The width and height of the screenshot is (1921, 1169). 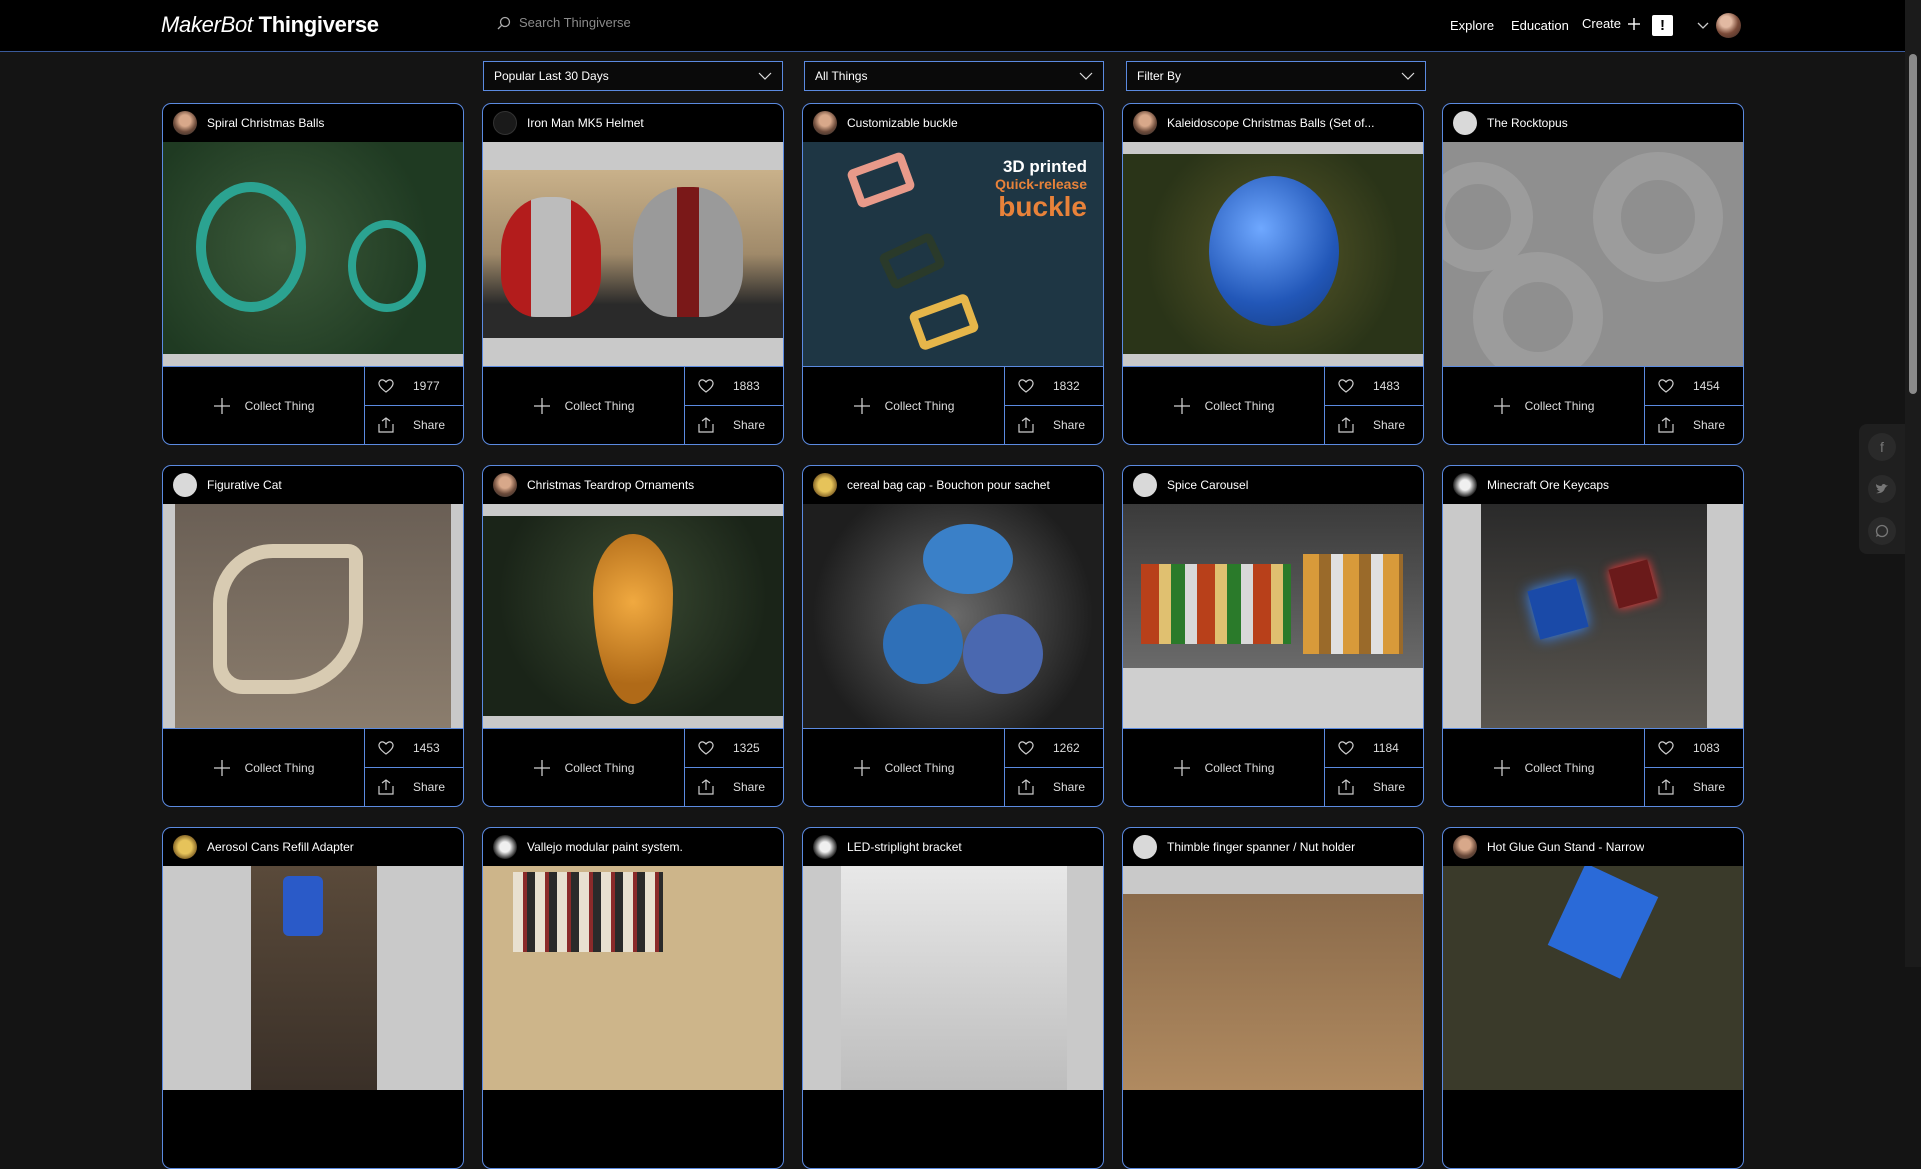 What do you see at coordinates (633, 76) in the screenshot?
I see `sort-dropdown: Popular Last 30 Days` at bounding box center [633, 76].